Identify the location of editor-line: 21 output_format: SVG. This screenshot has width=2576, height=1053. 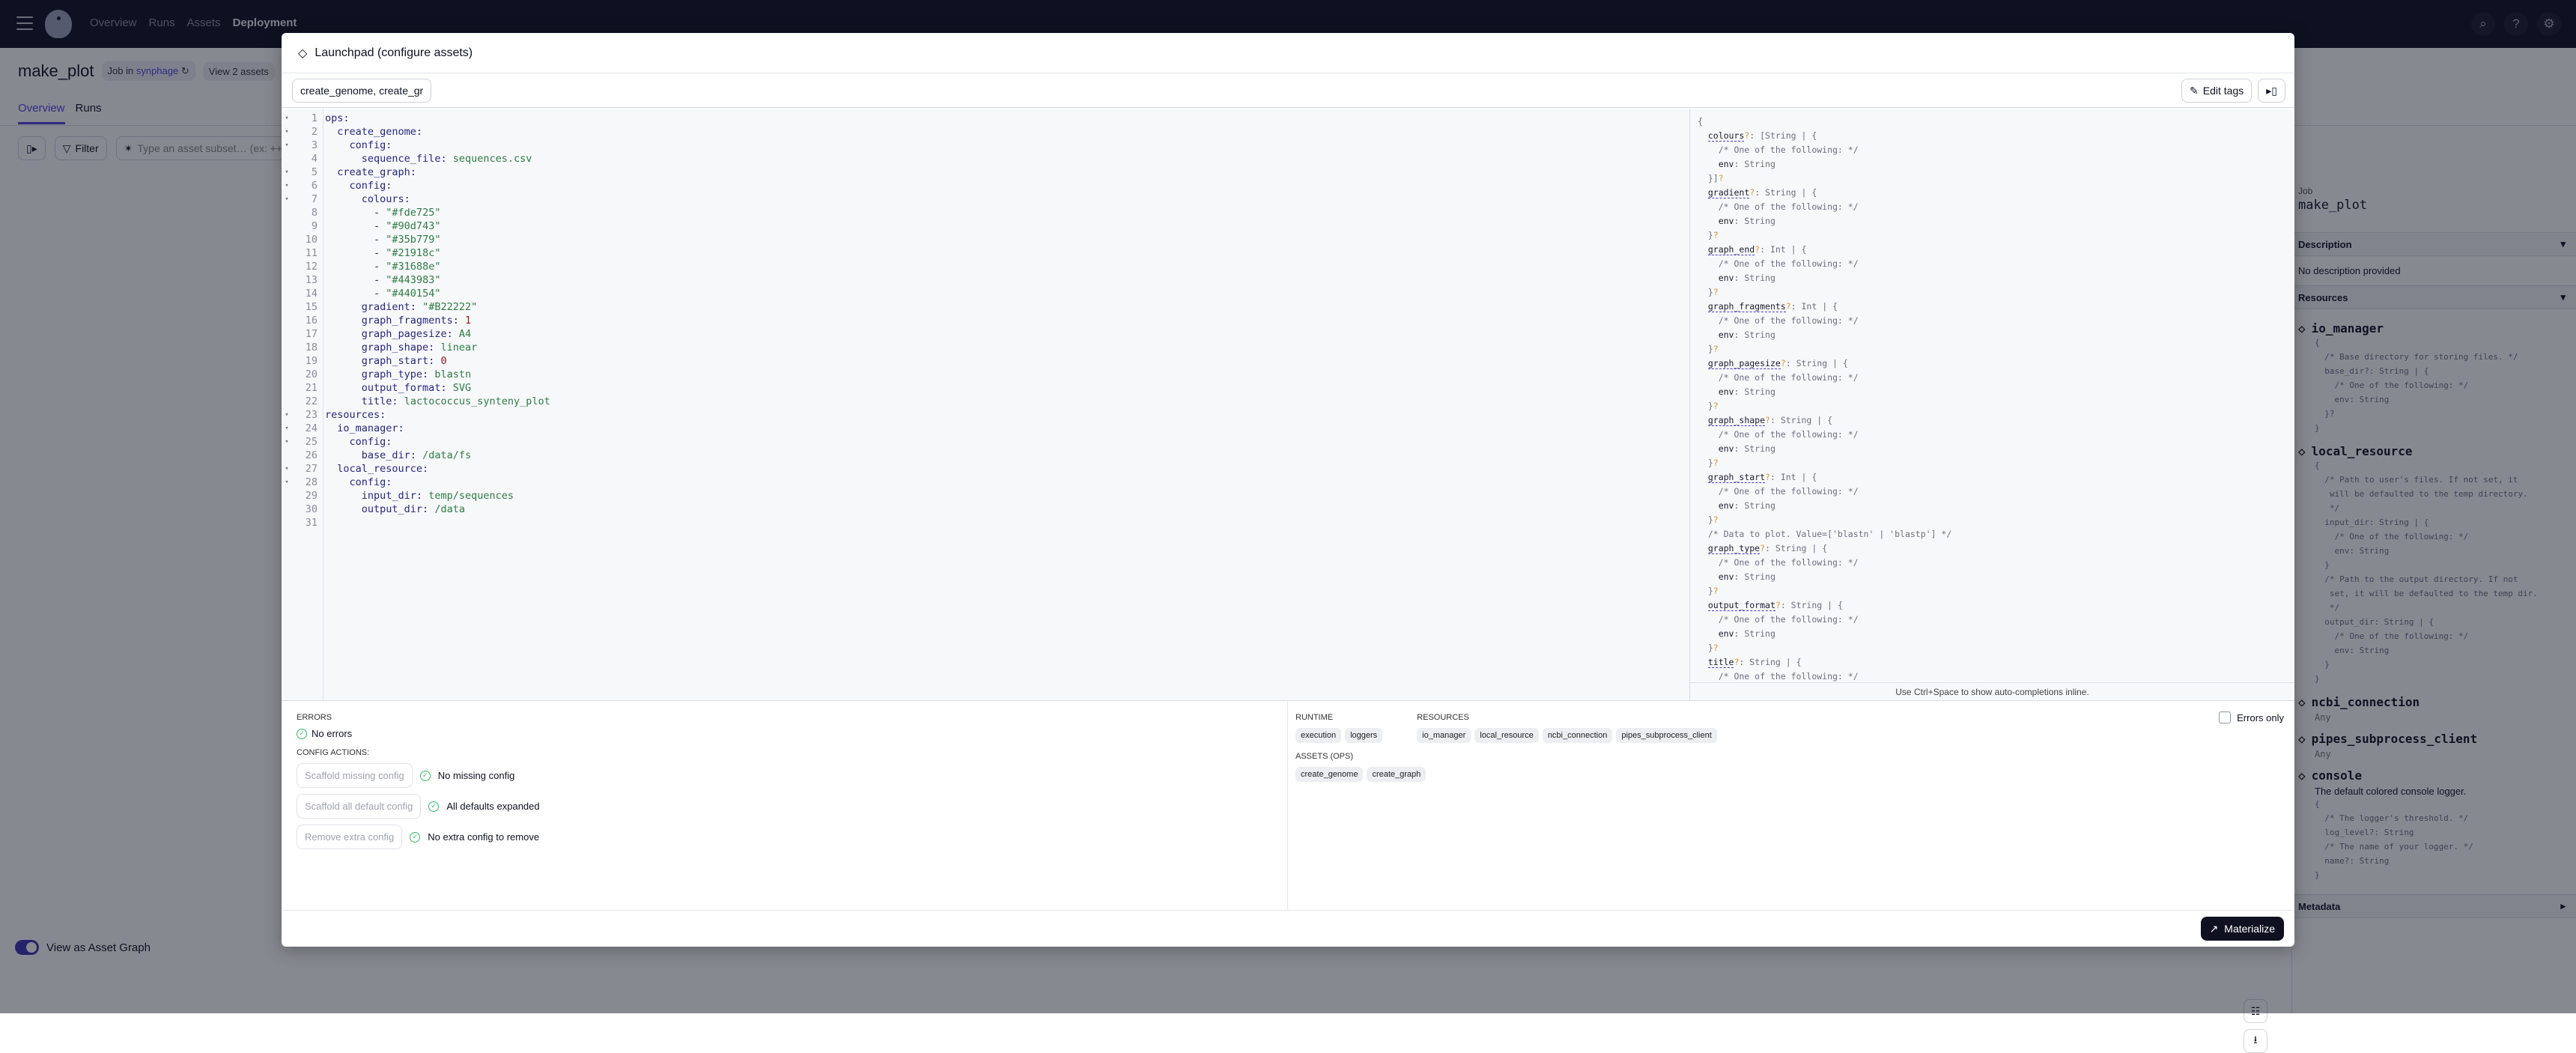
(416, 388).